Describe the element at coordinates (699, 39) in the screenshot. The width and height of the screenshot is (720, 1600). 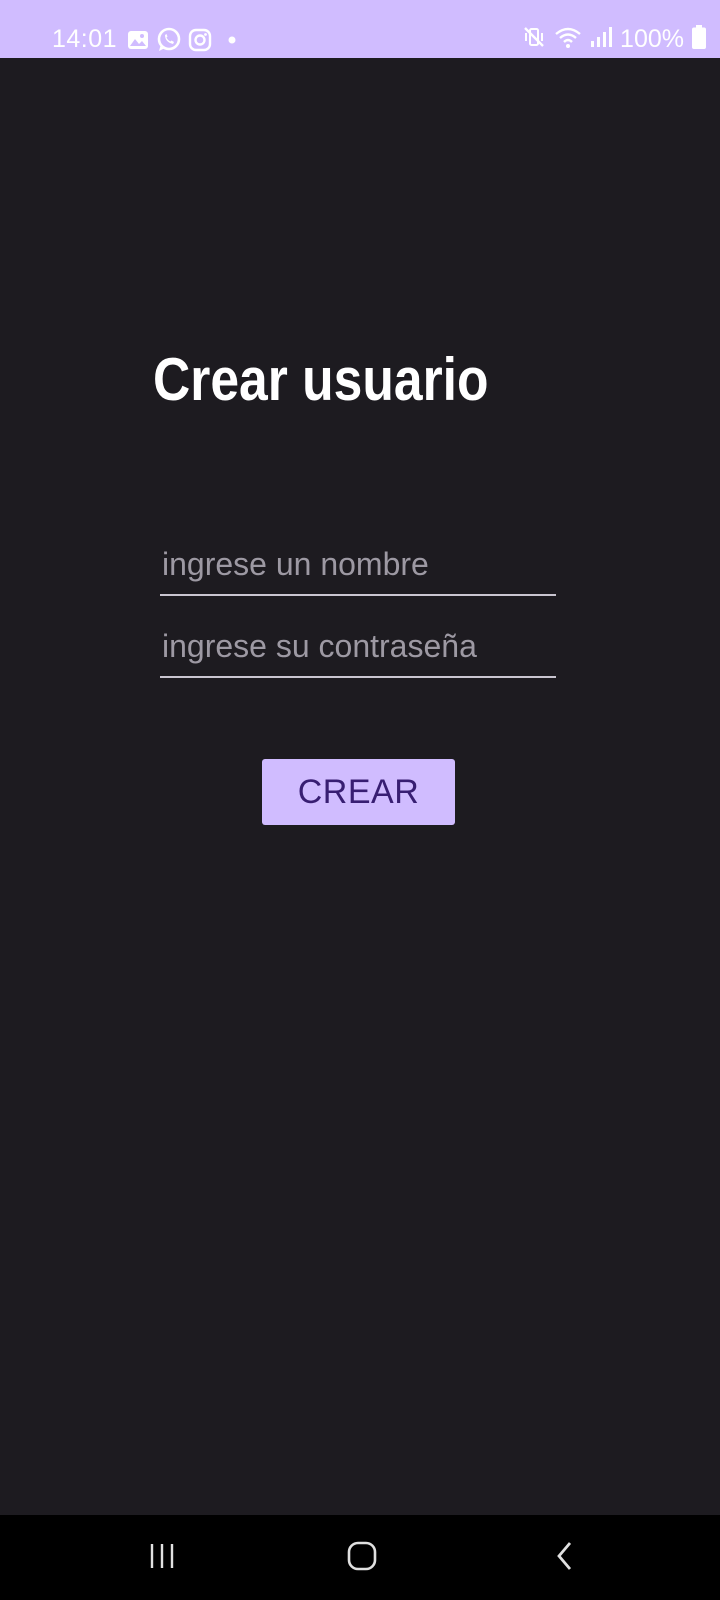
I see `battery-icon` at that location.